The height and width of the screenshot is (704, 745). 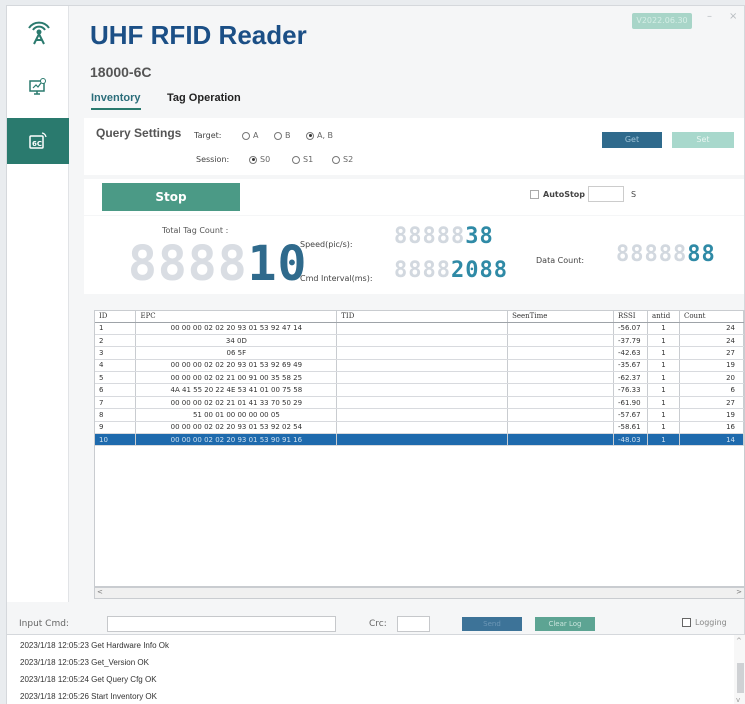 I want to click on target-radio-ab: A, B, so click(x=319, y=135).